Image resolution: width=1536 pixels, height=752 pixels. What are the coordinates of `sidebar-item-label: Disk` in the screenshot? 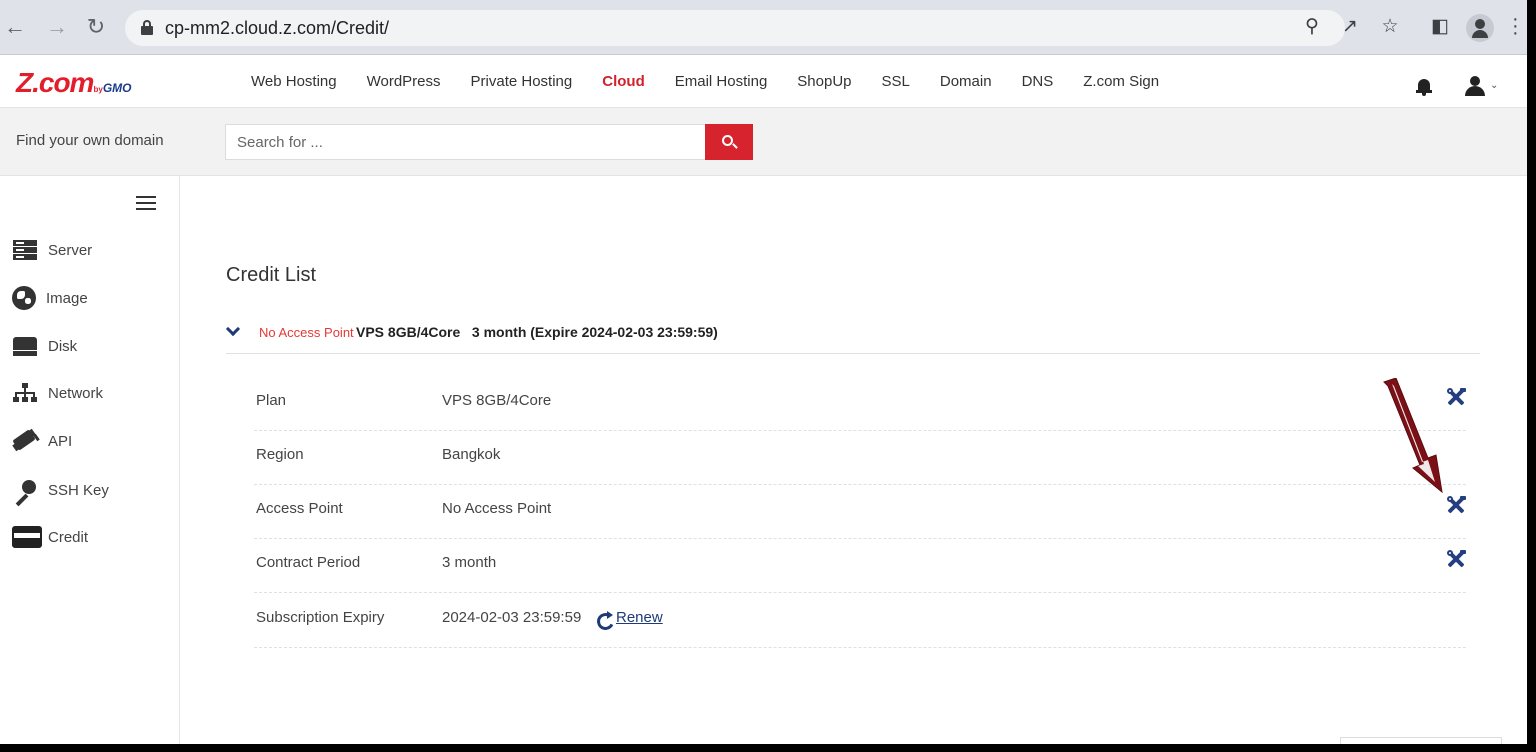 It's located at (63, 346).